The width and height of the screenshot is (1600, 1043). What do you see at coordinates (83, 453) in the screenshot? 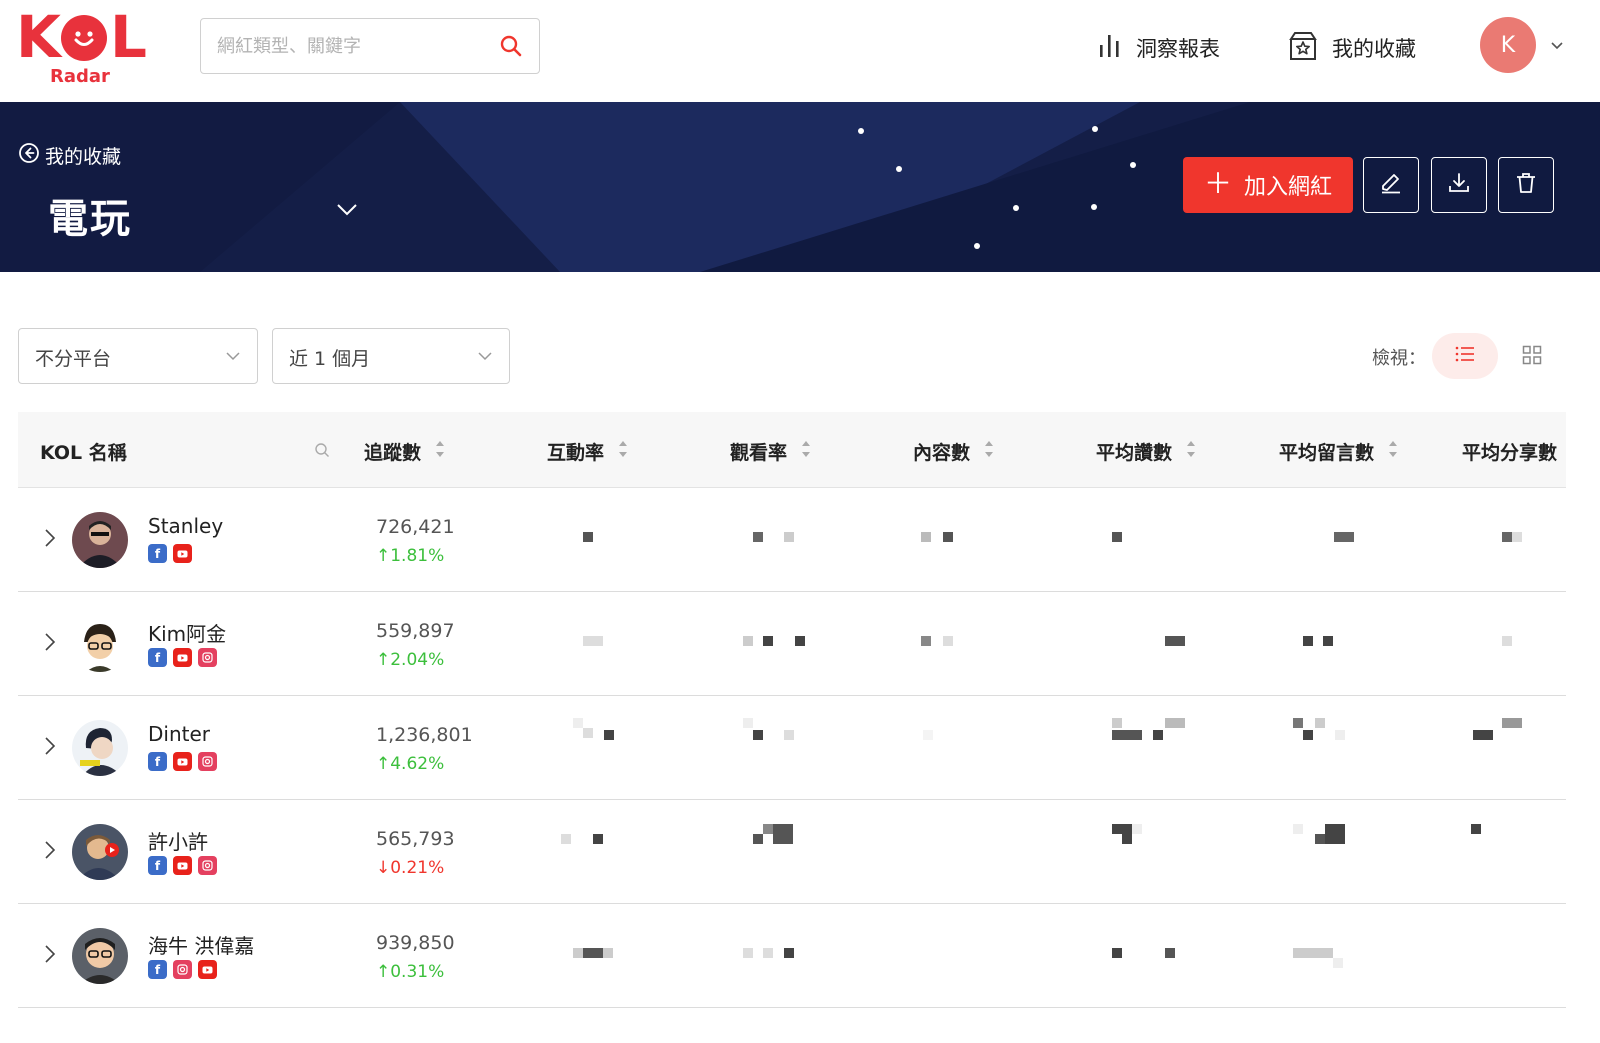
I see `column-label: KOL 名稱` at bounding box center [83, 453].